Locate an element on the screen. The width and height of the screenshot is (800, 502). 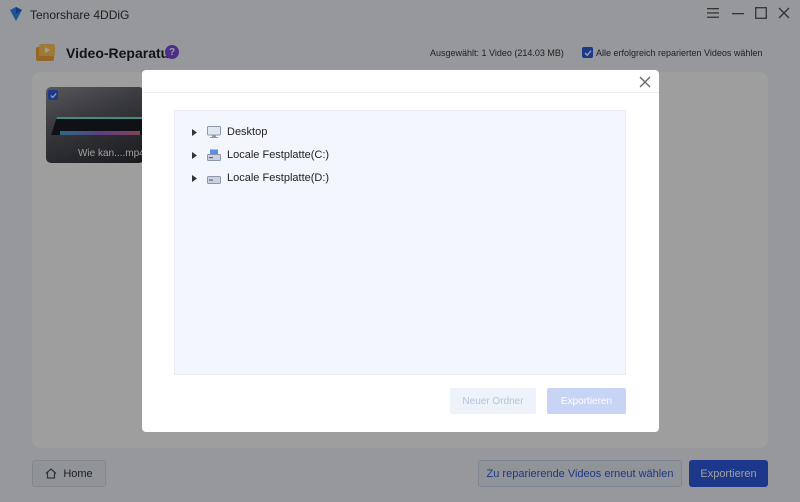
tree-item-label: Locale Festplatte(D:) is located at coordinates (278, 178).